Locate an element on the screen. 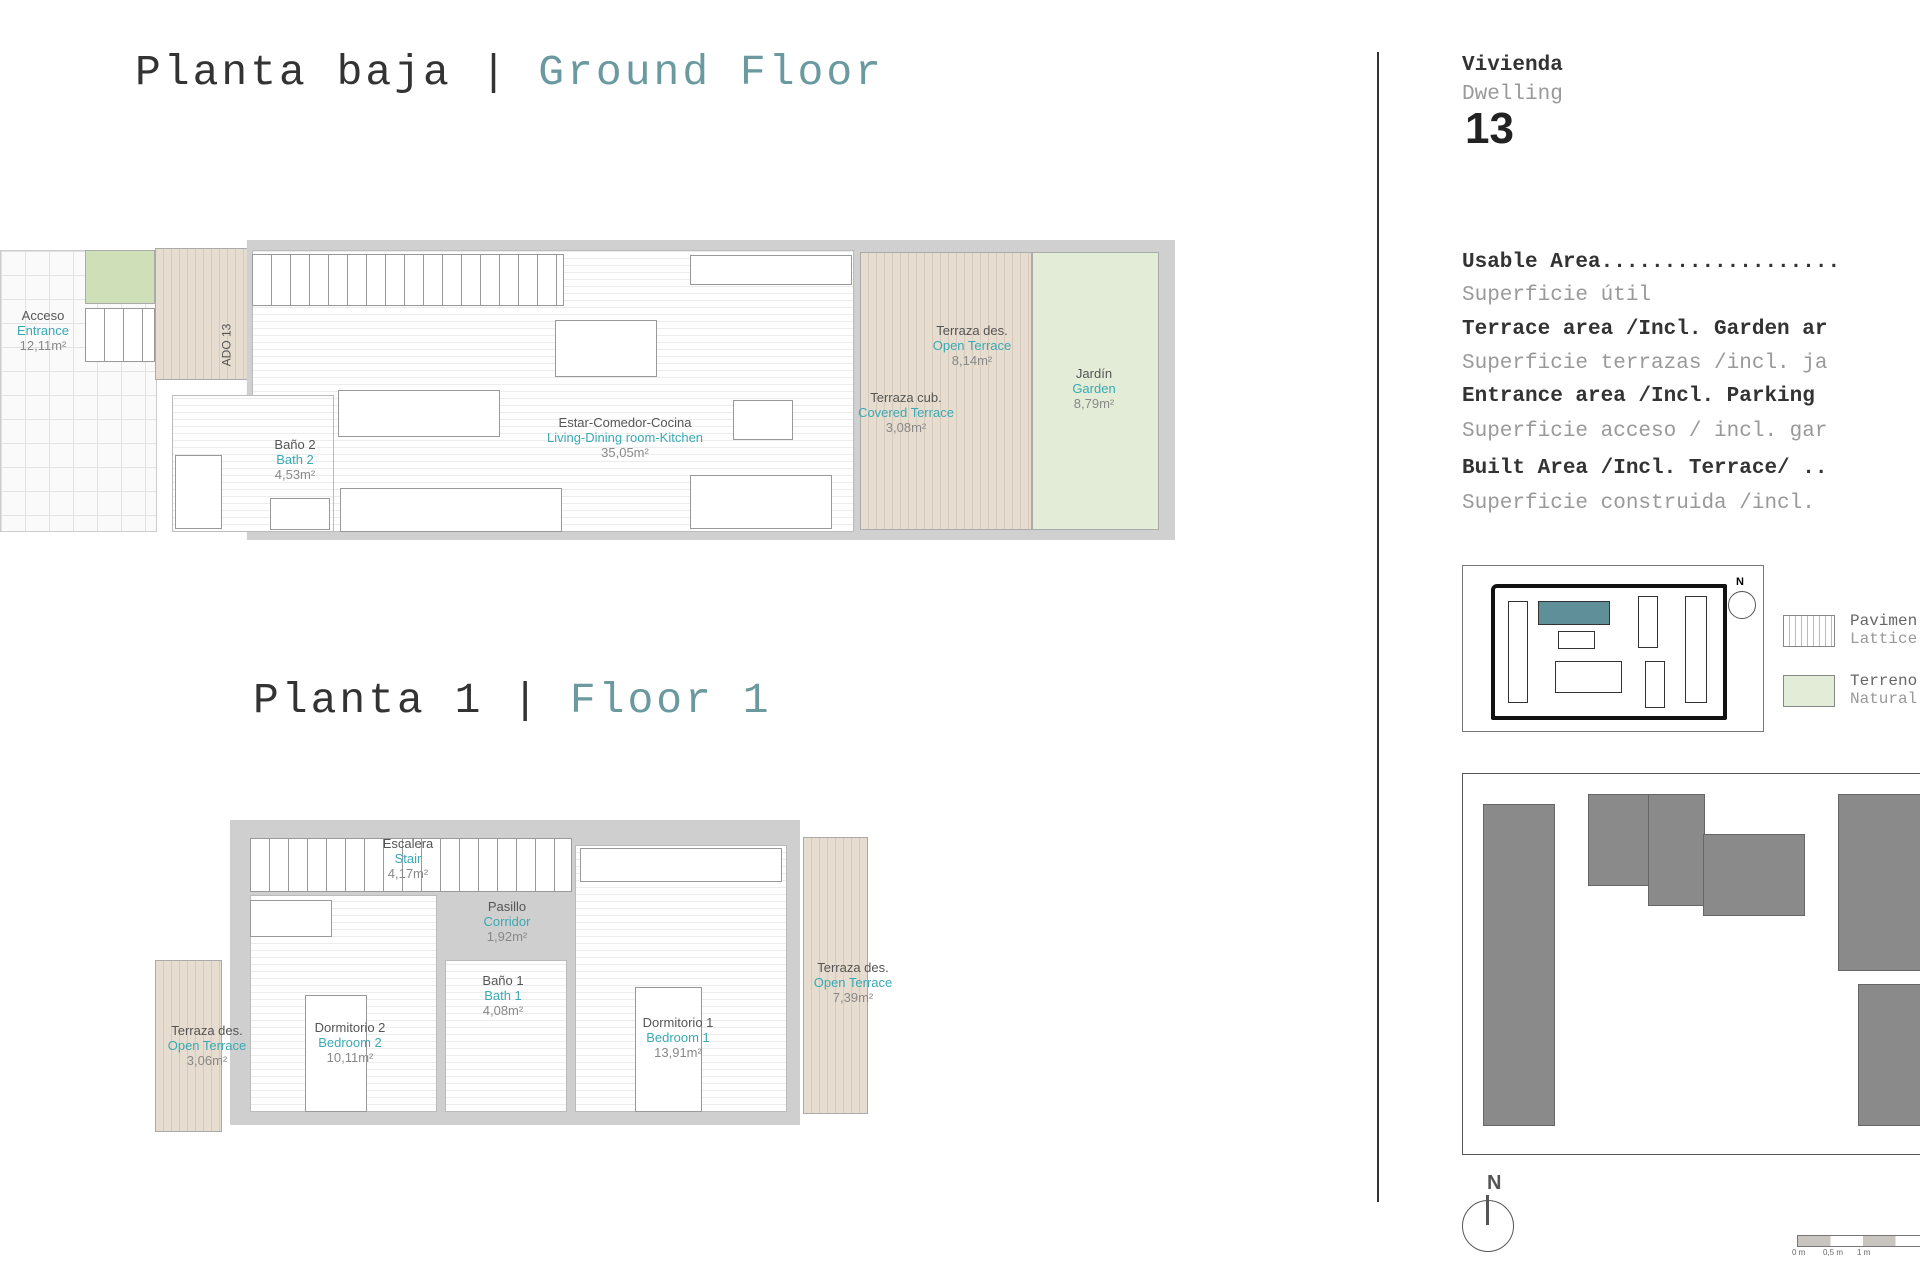 The image size is (1920, 1280). title-es: Planta baja is located at coordinates (293, 72).